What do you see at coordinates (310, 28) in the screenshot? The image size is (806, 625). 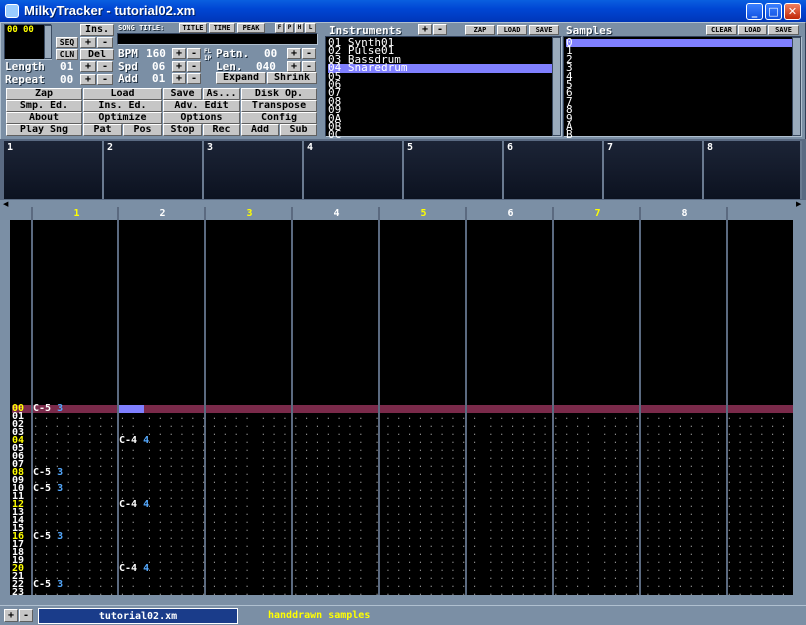 I see `l-button: L` at bounding box center [310, 28].